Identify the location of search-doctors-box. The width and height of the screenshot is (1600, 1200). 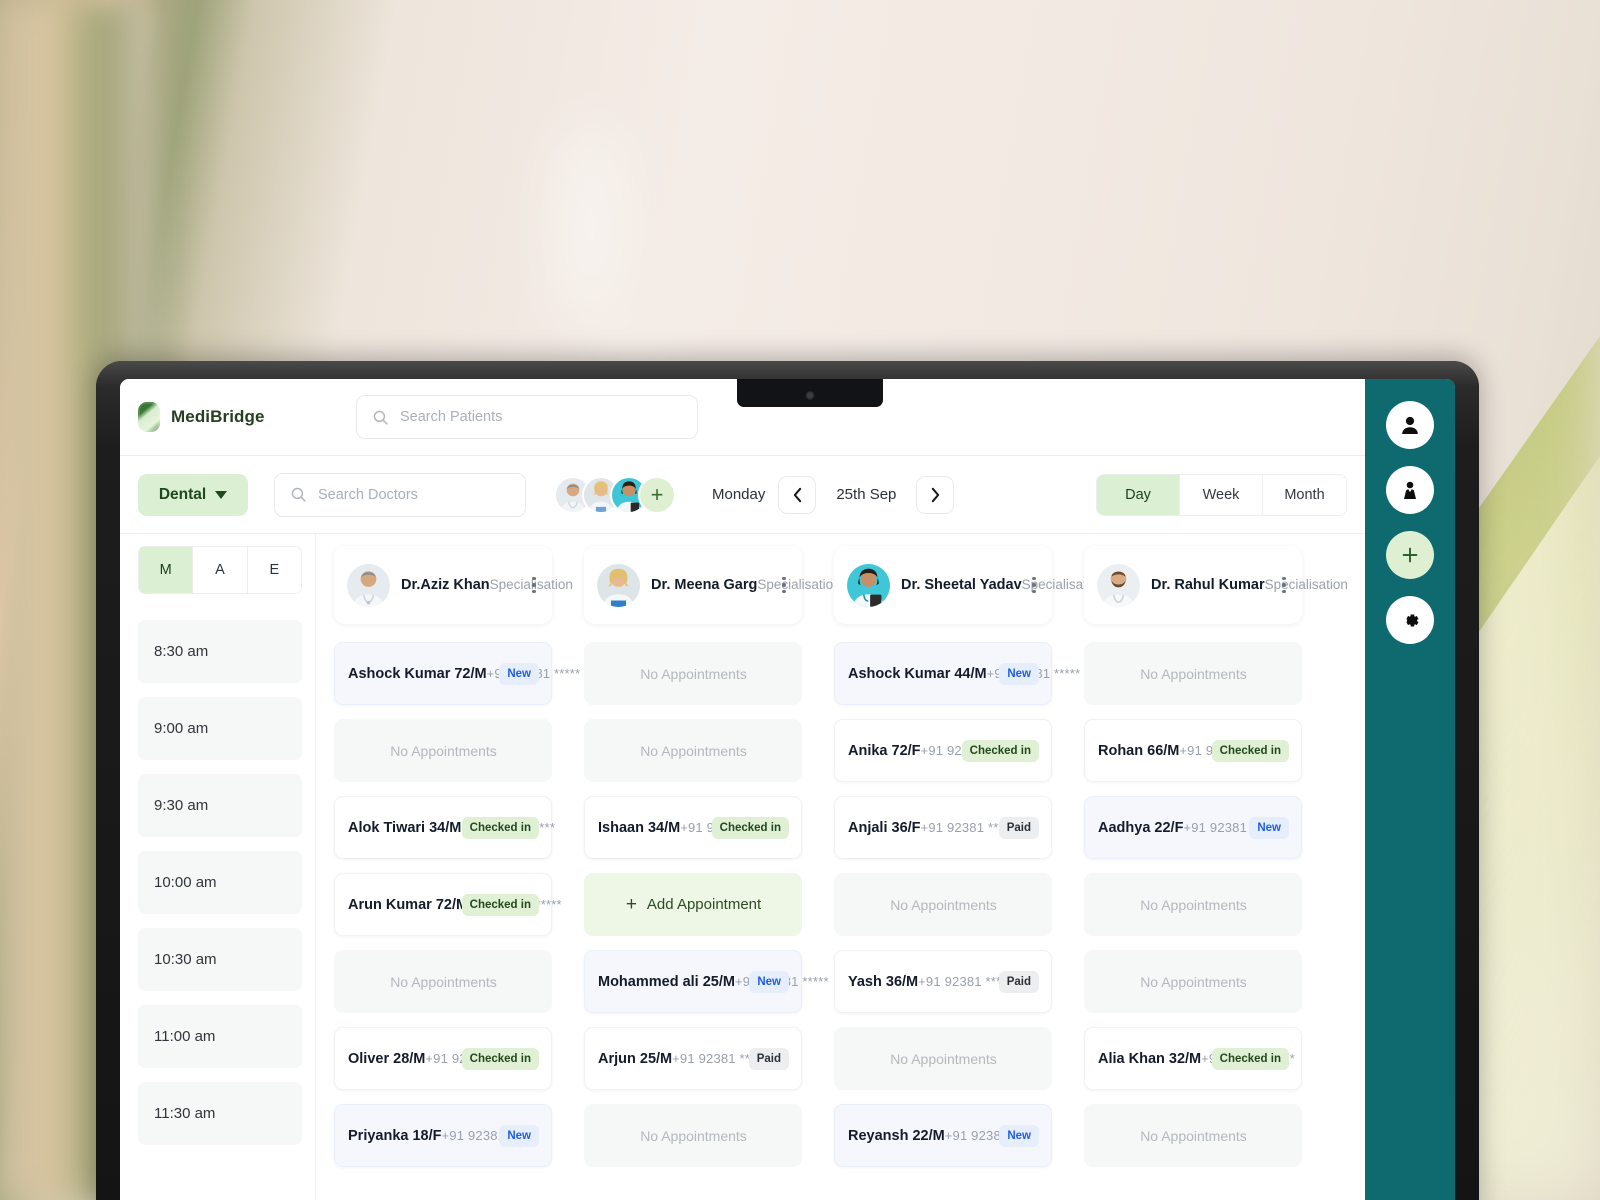
(400, 494).